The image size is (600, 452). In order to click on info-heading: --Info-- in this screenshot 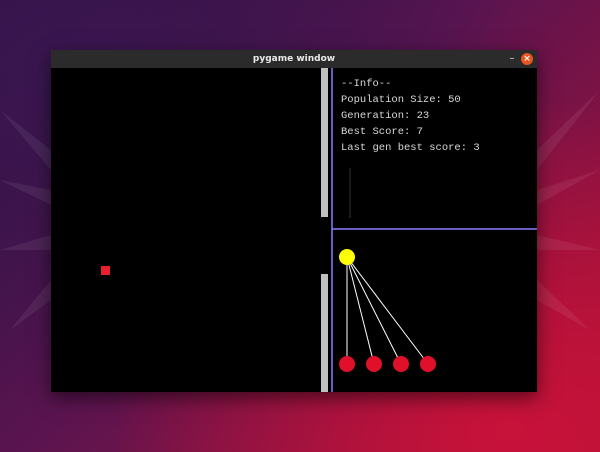, I will do `click(366, 84)`.